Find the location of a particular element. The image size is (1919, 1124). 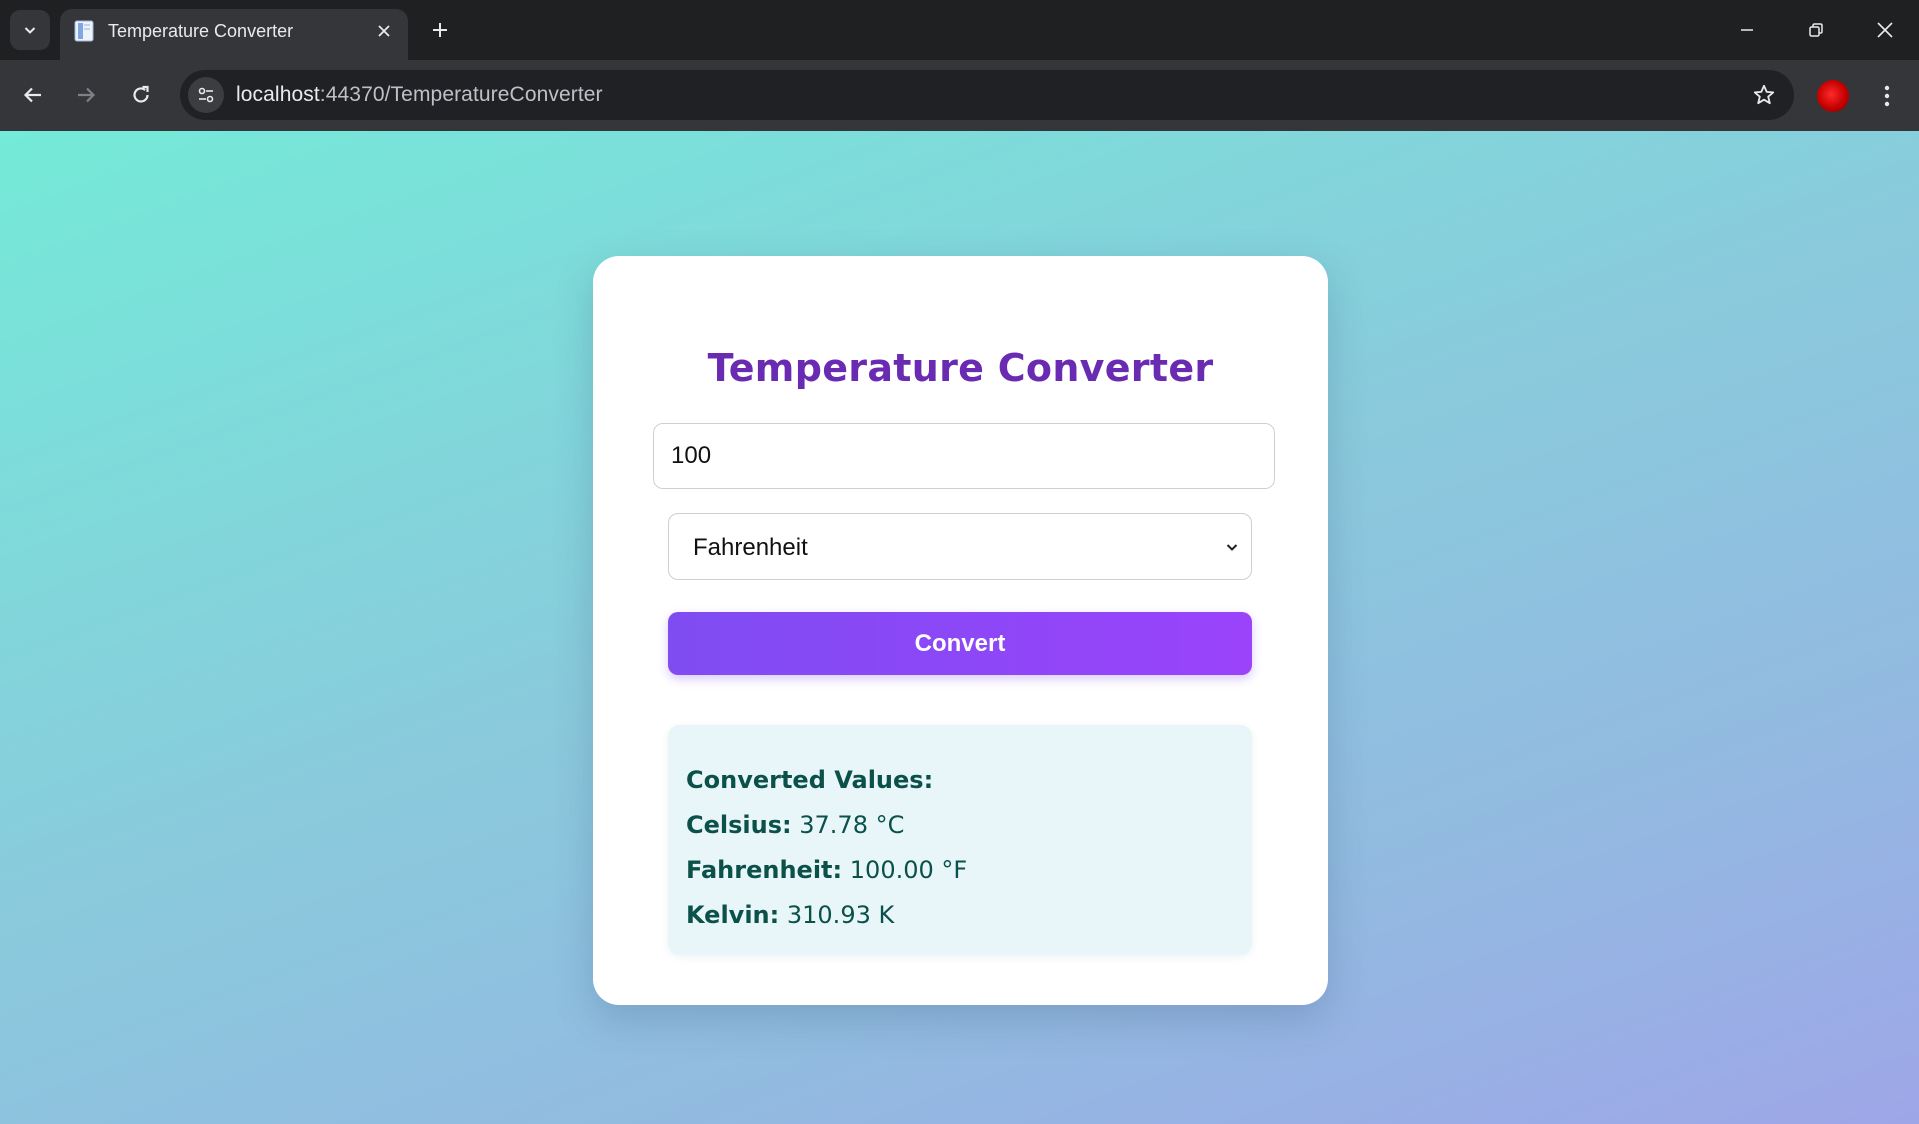

tab-strip: Temperature Converter is located at coordinates (959, 30).